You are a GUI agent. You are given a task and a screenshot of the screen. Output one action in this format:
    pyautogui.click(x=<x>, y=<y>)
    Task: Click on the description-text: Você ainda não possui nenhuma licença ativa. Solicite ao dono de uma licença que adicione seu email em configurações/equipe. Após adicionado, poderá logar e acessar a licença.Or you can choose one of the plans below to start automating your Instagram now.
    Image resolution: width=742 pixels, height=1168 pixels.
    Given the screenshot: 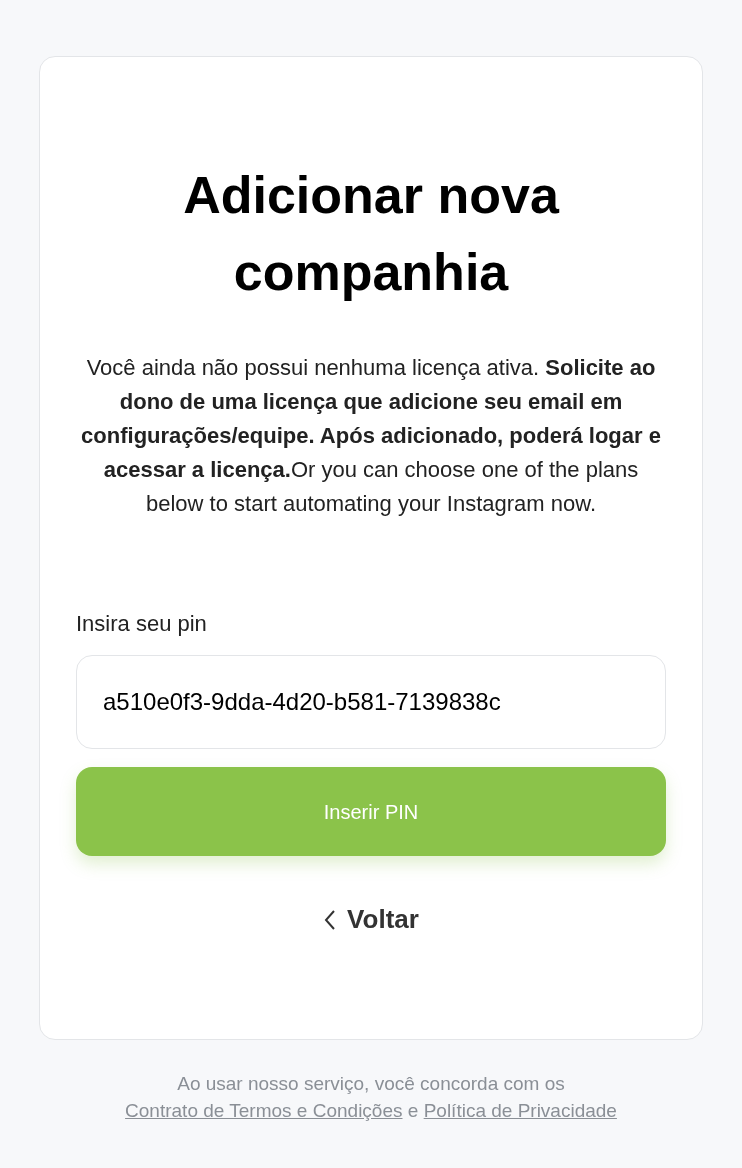 What is the action you would take?
    pyautogui.click(x=371, y=436)
    